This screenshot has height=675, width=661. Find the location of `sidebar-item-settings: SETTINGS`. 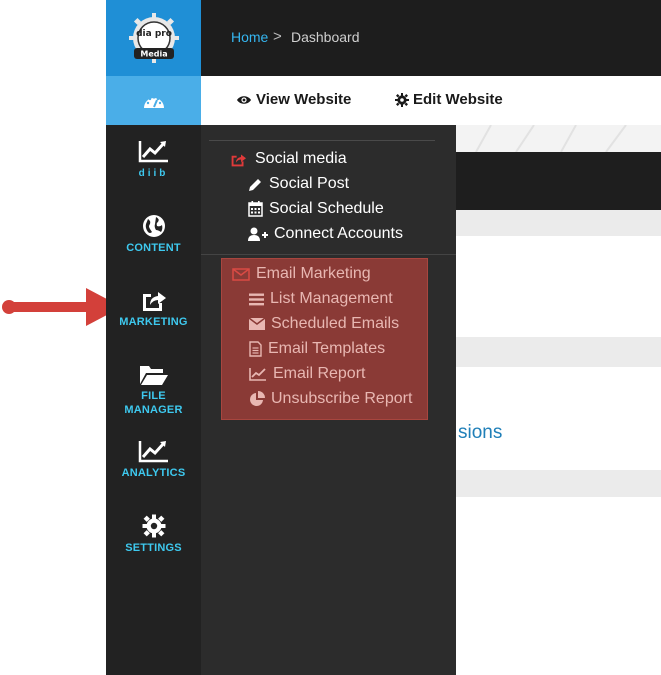

sidebar-item-settings: SETTINGS is located at coordinates (153, 534).